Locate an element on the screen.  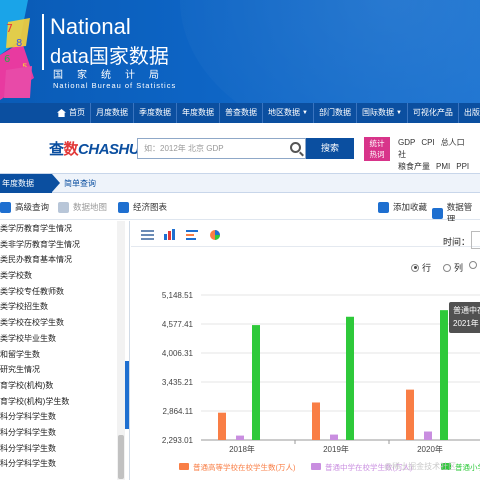
tree-item: 育学校(机构)数 is located at coordinates (64, 386).